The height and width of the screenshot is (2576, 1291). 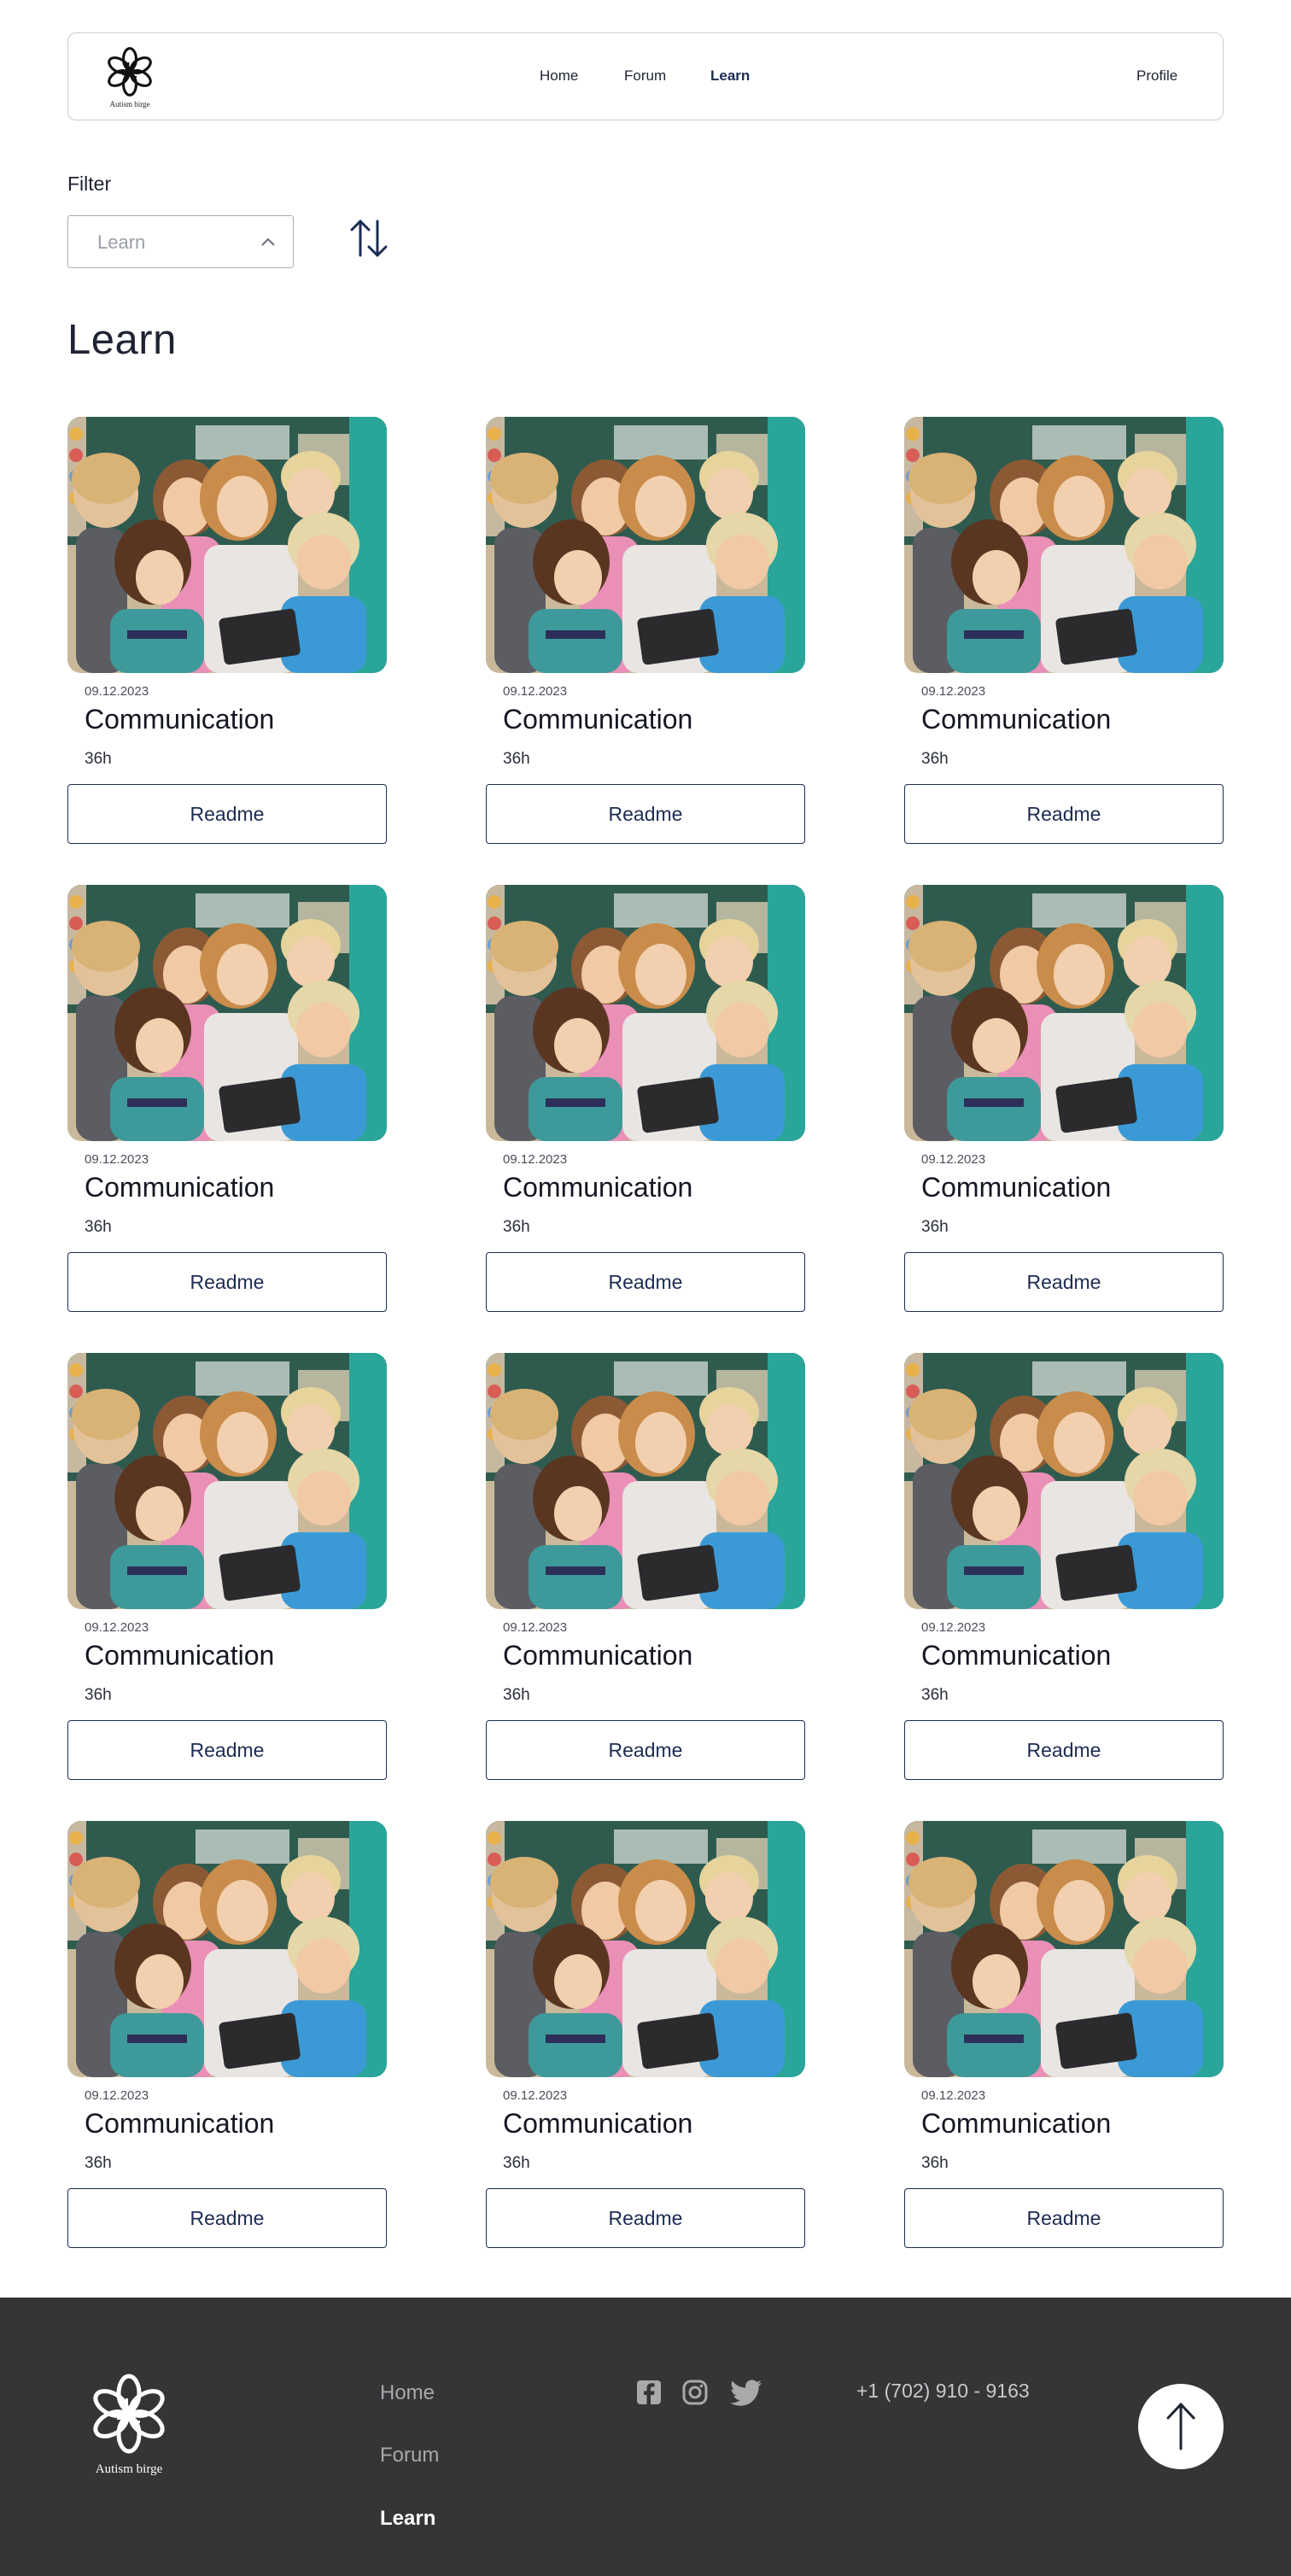 I want to click on chevron-up-icon, so click(x=268, y=241).